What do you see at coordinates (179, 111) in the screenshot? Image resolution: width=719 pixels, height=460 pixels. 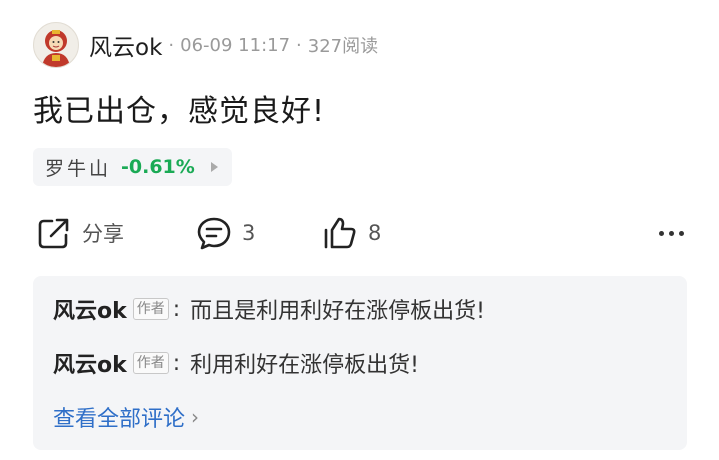 I see `post-content: 我已出仓，感觉良好!` at bounding box center [179, 111].